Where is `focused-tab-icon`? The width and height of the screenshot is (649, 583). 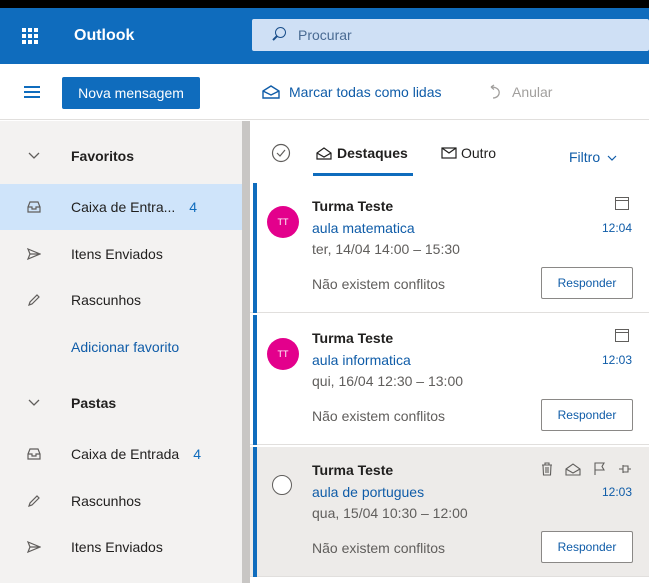
focused-tab-icon is located at coordinates (324, 153).